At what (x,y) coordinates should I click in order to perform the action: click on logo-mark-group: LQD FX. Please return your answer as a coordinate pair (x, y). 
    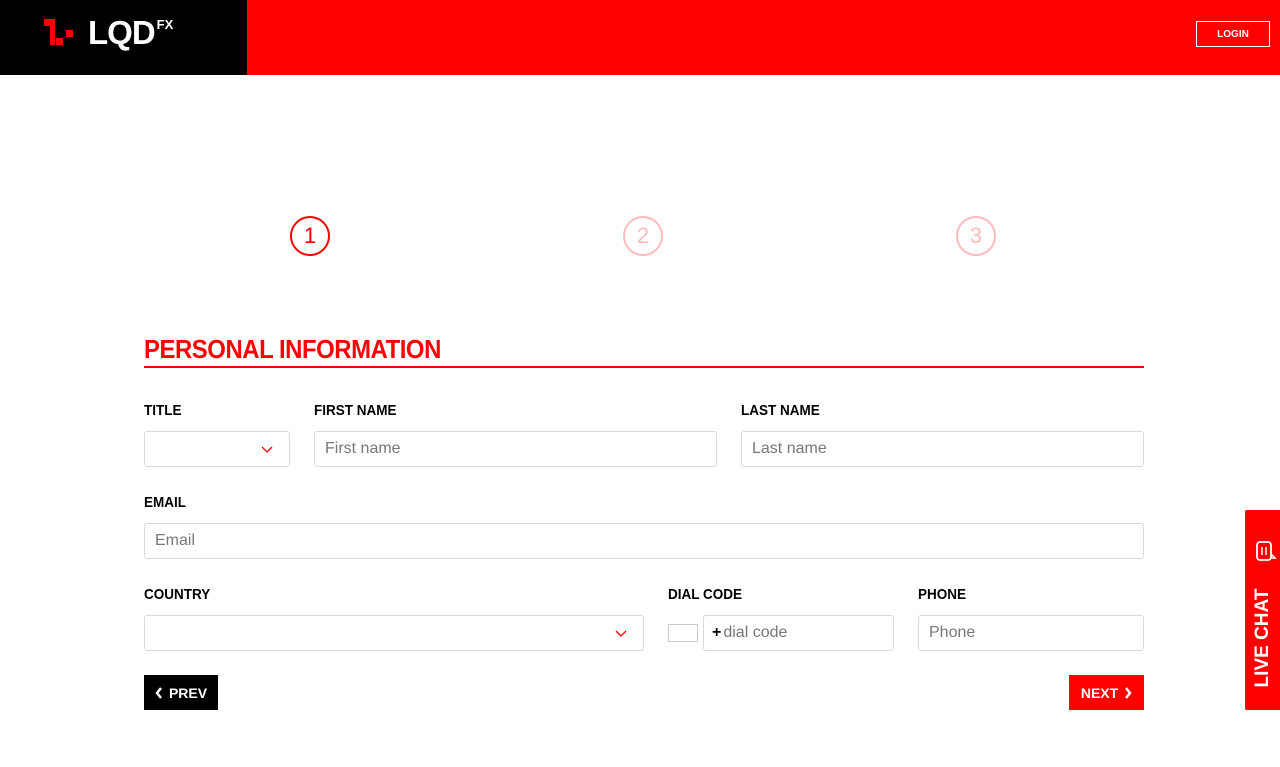
    Looking at the image, I should click on (109, 32).